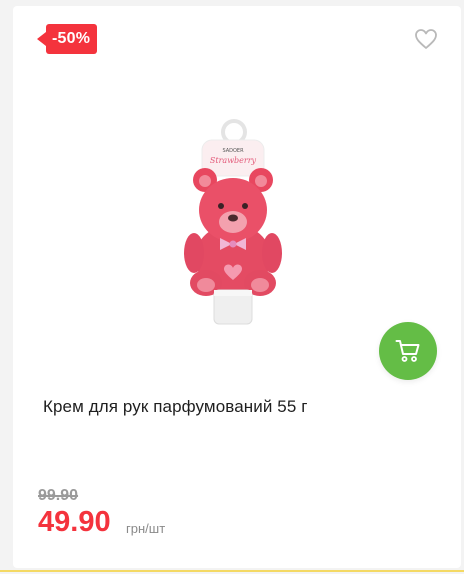  I want to click on image-brand-text: SADOER, so click(233, 151).